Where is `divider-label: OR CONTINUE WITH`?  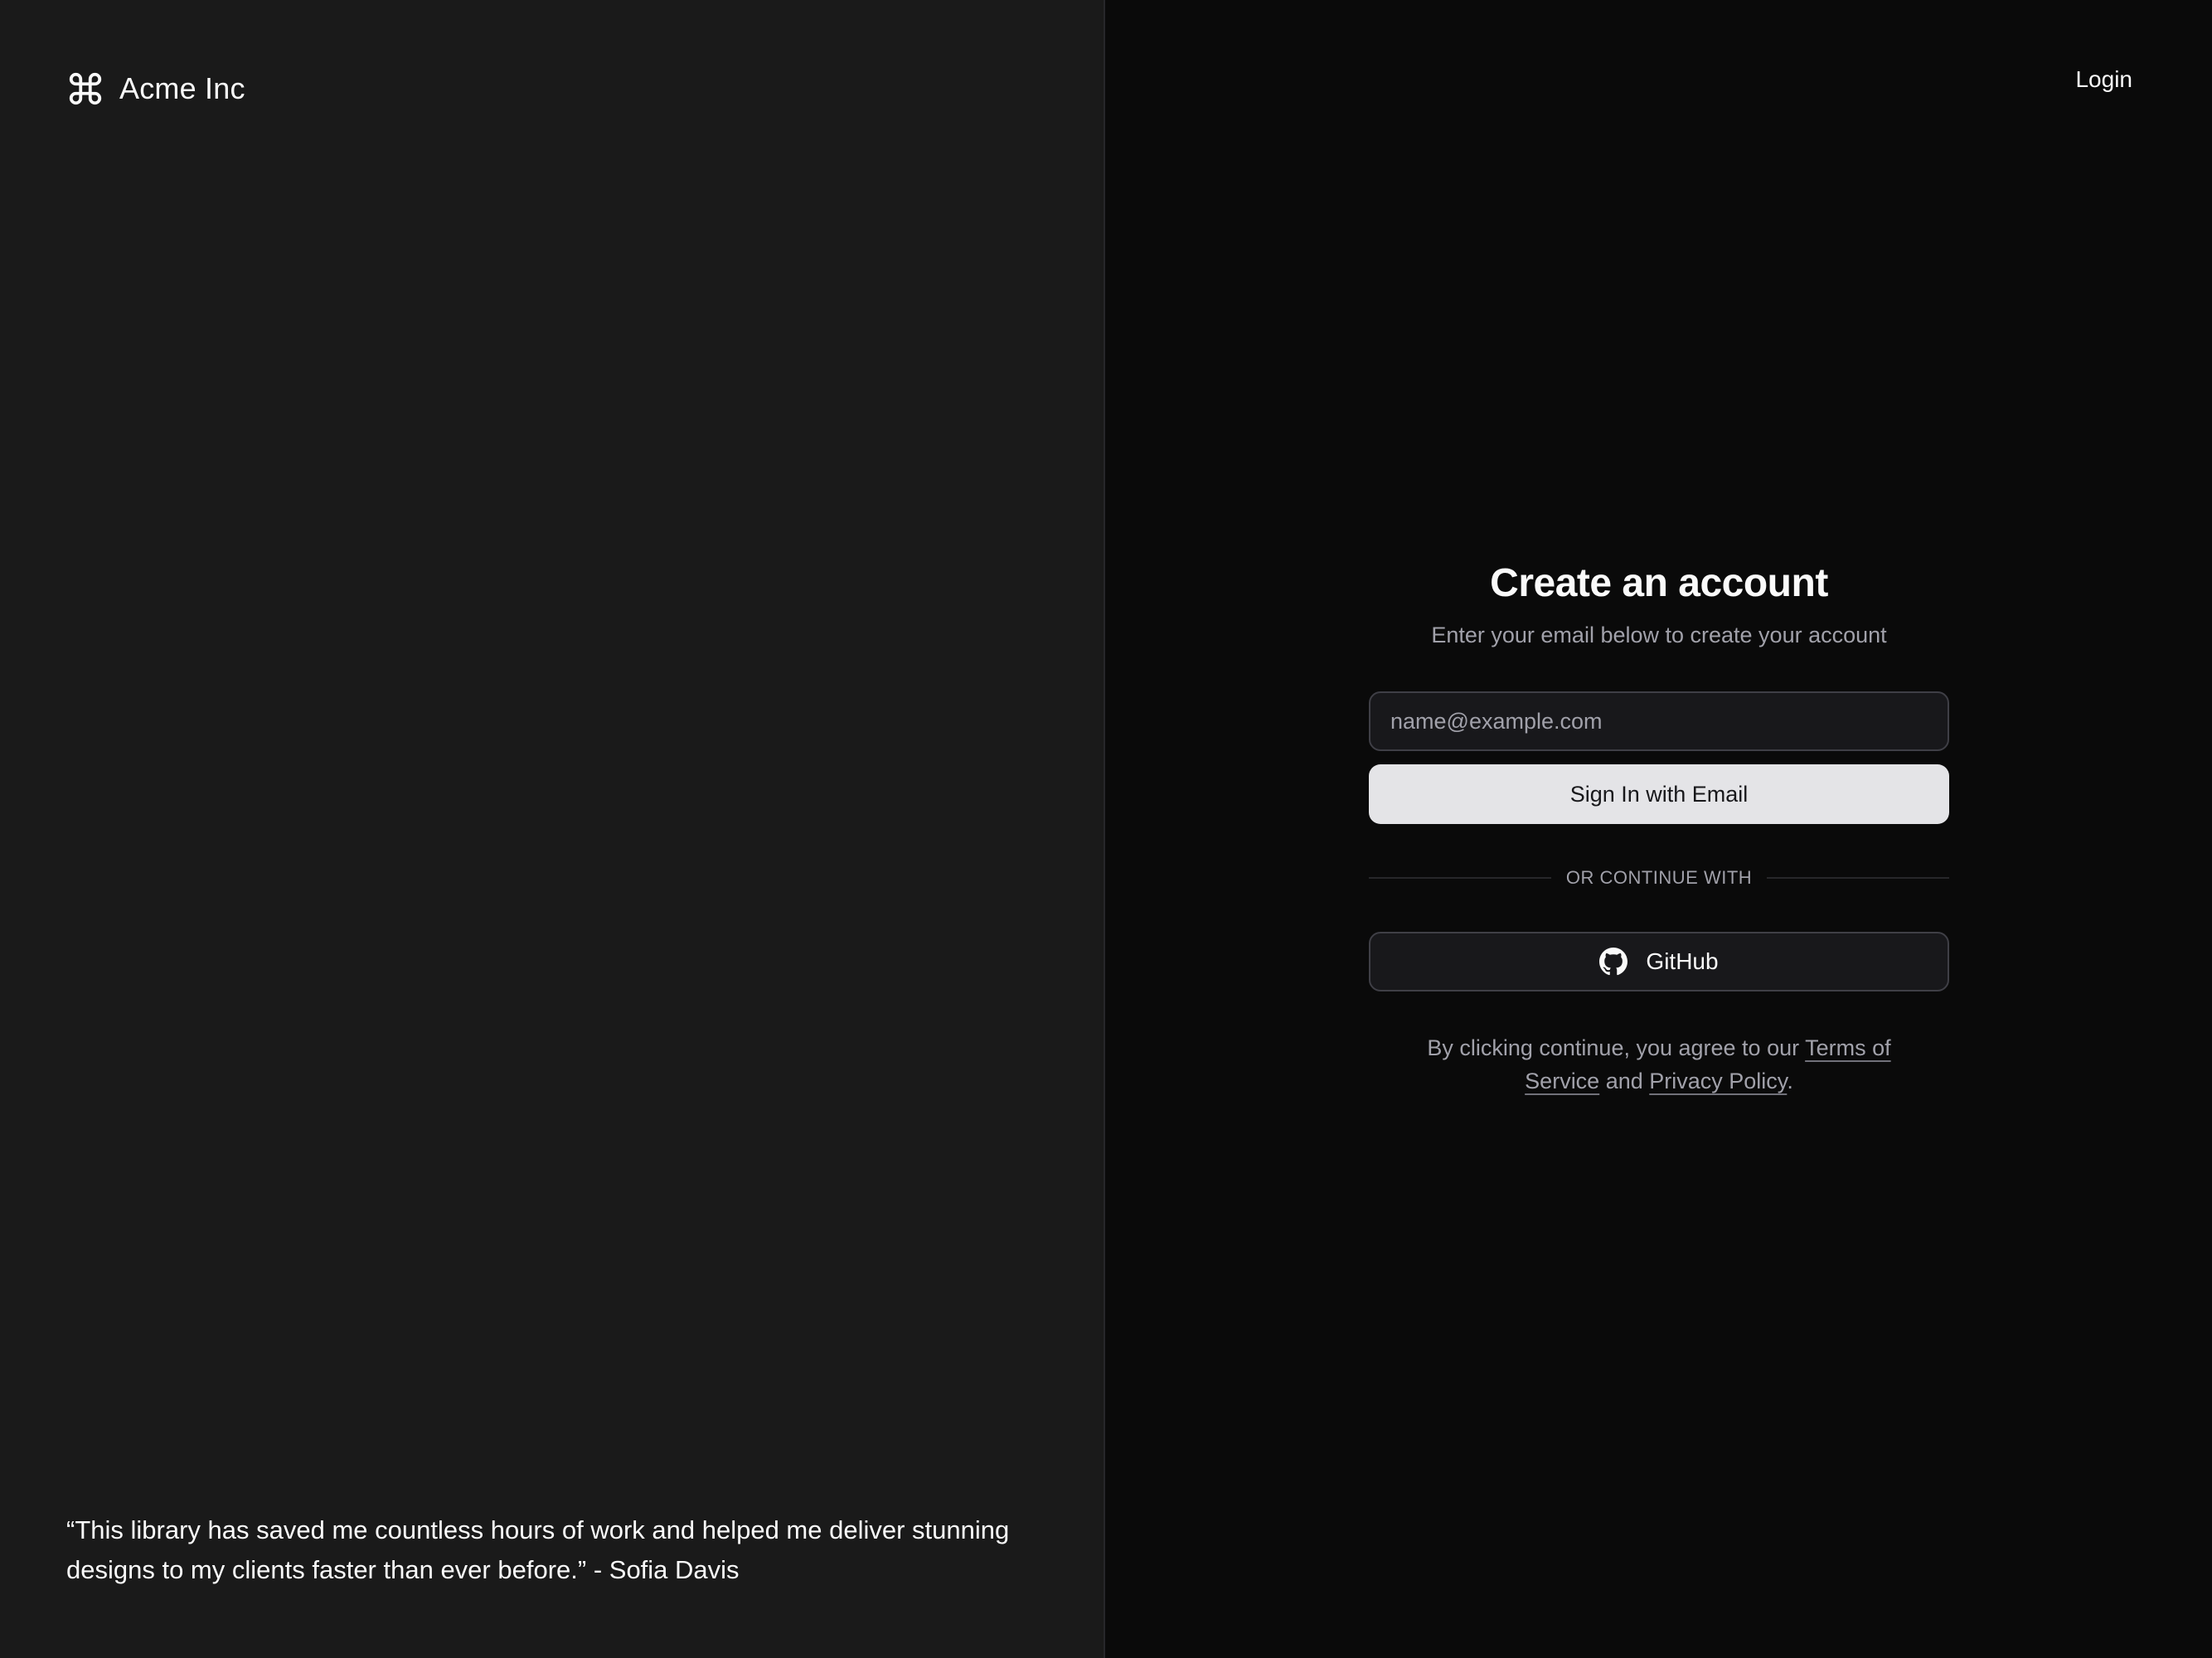 divider-label: OR CONTINUE WITH is located at coordinates (1659, 877).